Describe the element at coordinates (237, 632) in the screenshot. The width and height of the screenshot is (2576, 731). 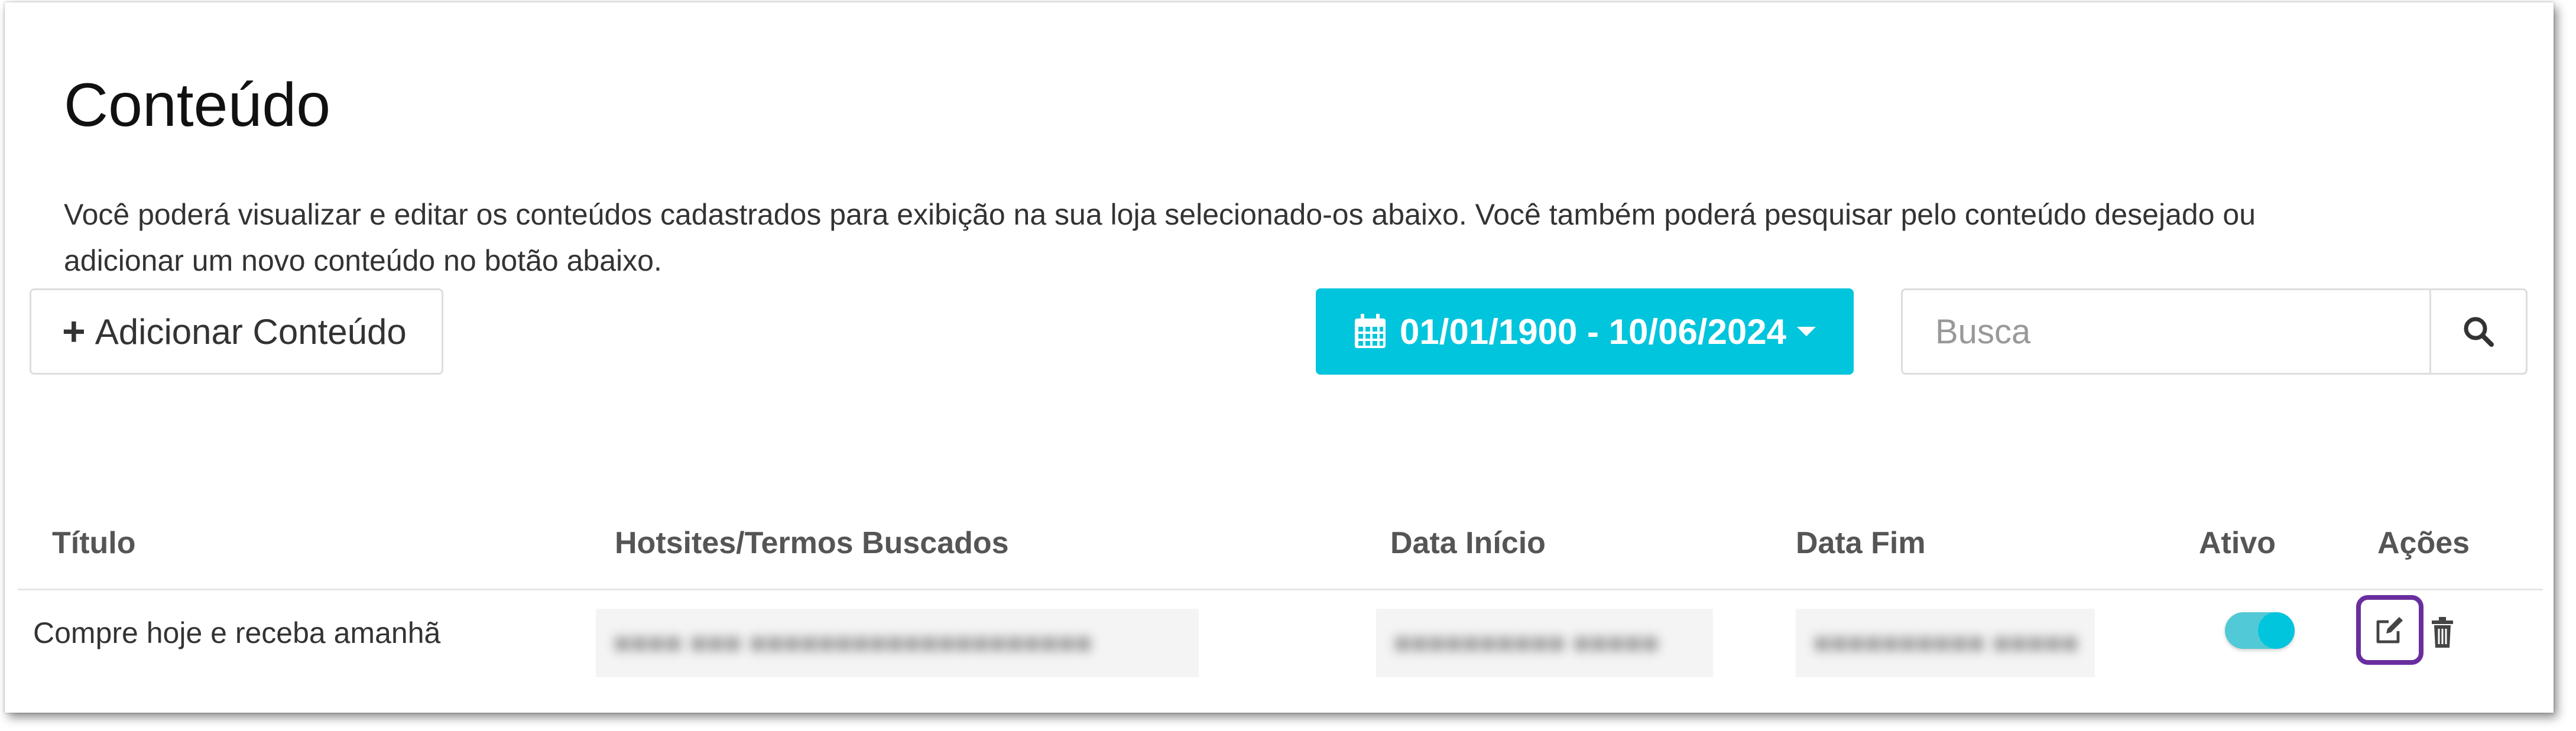
I see `row-title: Compre hoje e receba amanhã` at that location.